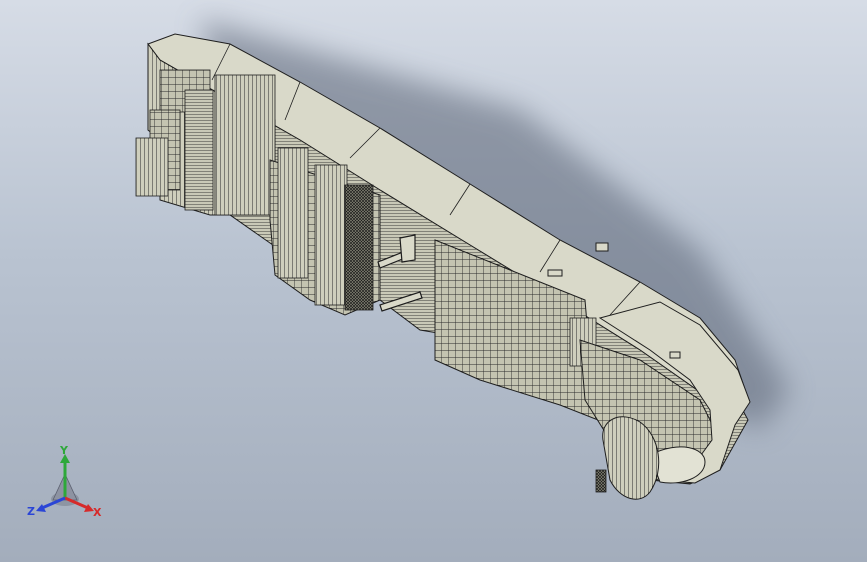 The height and width of the screenshot is (562, 867). Describe the element at coordinates (97, 512) in the screenshot. I see `x-axis-label: X` at that location.